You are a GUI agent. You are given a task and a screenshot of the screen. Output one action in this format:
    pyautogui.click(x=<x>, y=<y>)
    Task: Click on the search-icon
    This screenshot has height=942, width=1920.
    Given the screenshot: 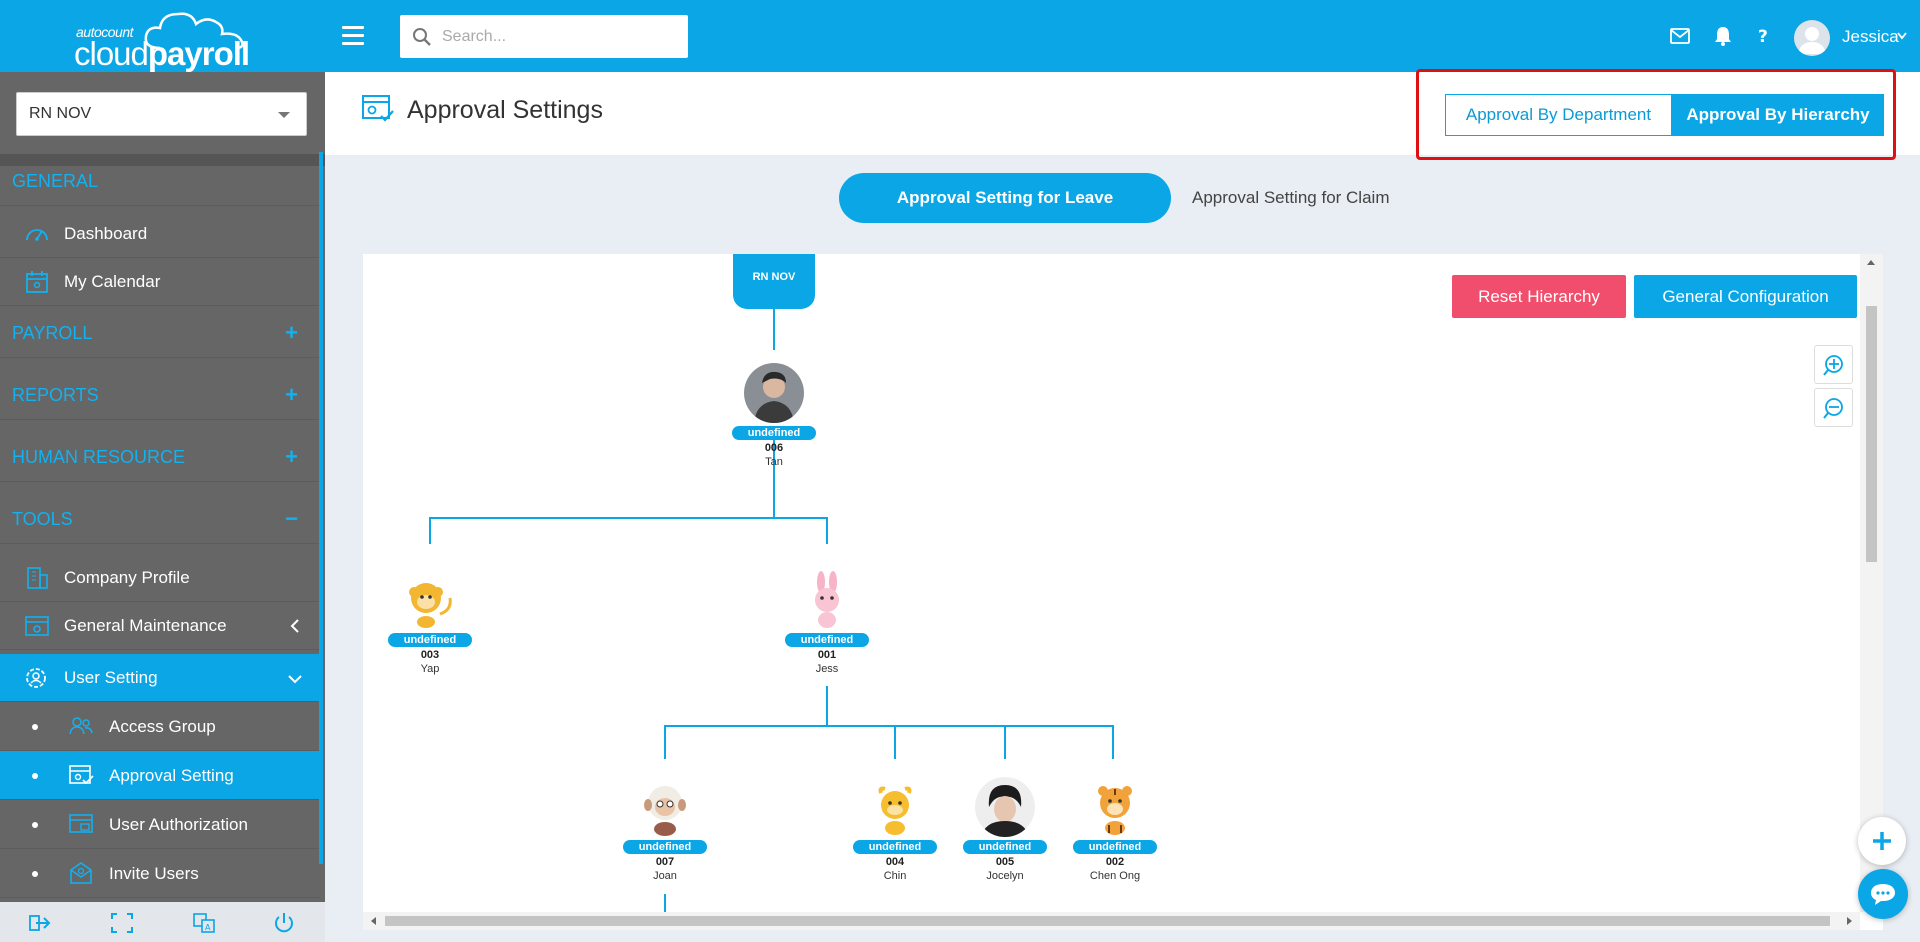 What is the action you would take?
    pyautogui.click(x=422, y=37)
    